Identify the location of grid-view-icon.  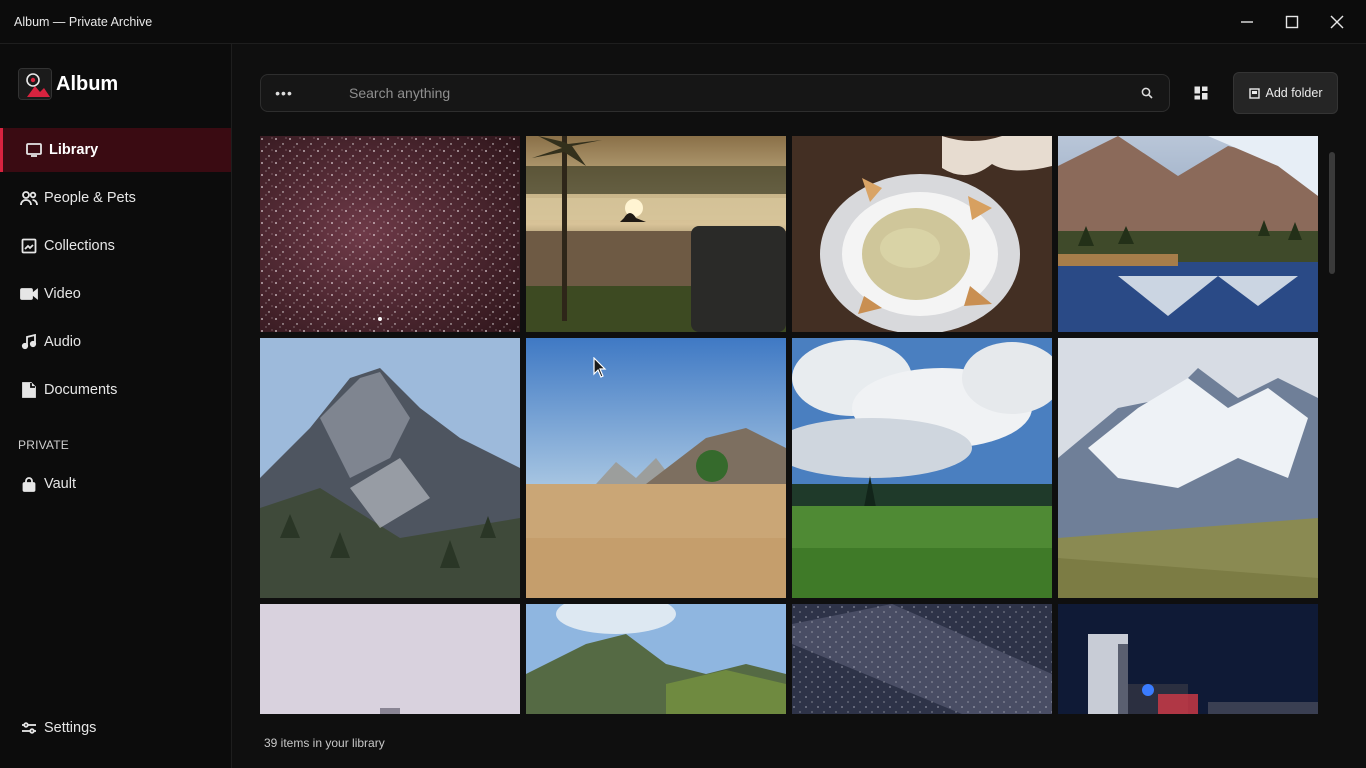
(1201, 93).